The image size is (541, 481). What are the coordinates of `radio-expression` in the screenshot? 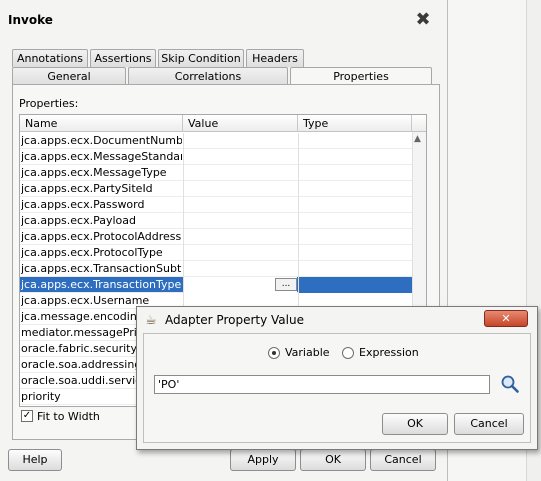 It's located at (348, 353).